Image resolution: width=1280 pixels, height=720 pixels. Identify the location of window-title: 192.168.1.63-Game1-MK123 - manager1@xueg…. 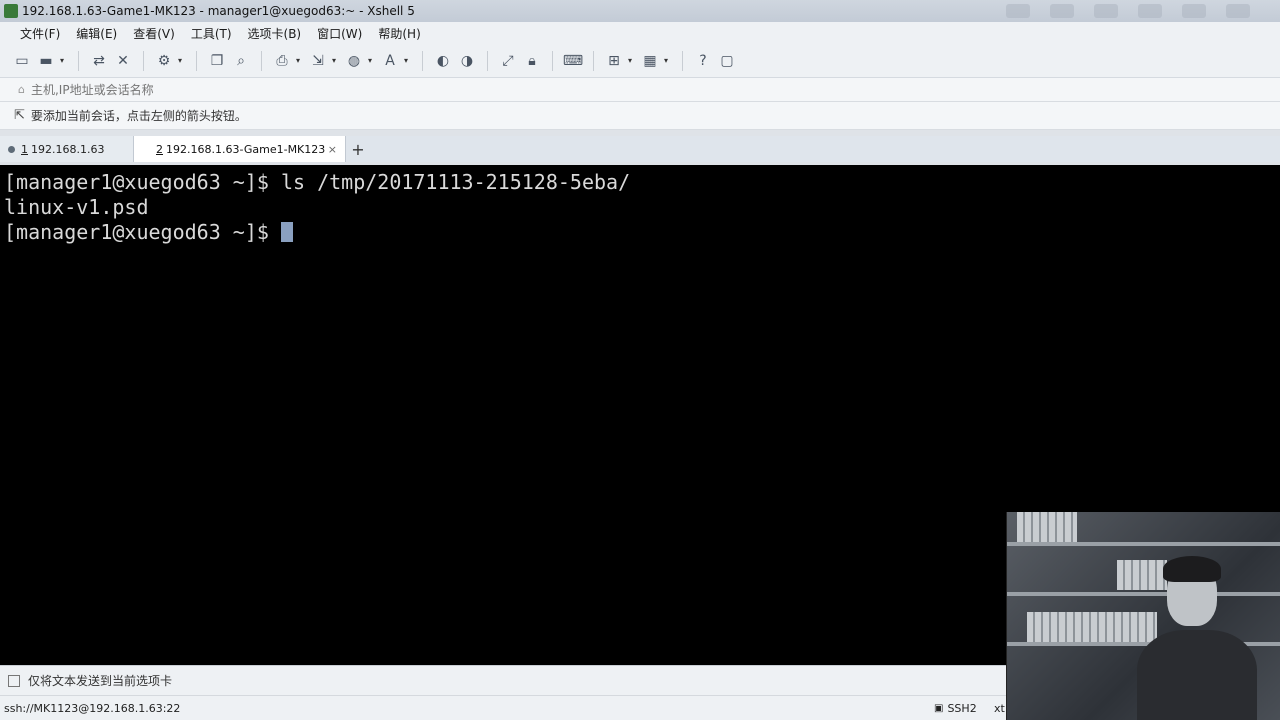
(218, 11).